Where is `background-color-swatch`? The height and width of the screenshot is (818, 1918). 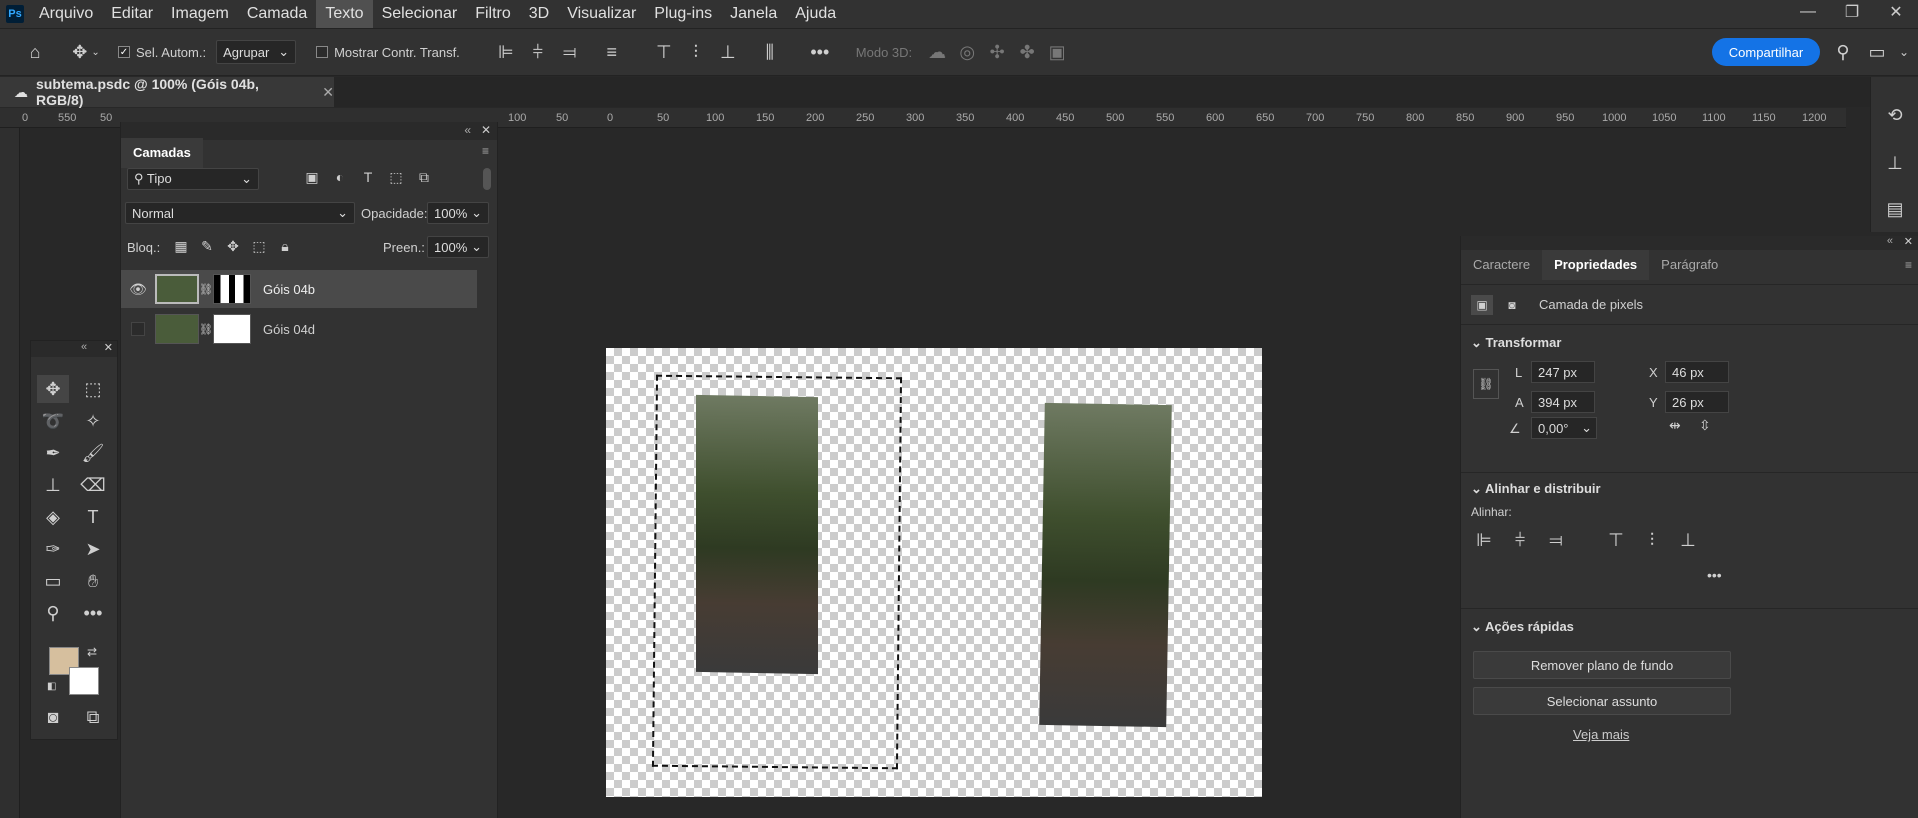 background-color-swatch is located at coordinates (84, 681).